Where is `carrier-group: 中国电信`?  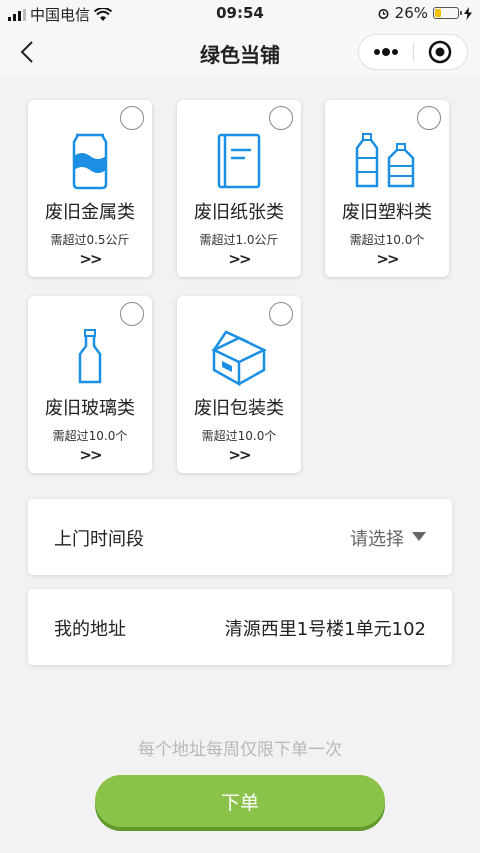 carrier-group: 中国电信 is located at coordinates (60, 14).